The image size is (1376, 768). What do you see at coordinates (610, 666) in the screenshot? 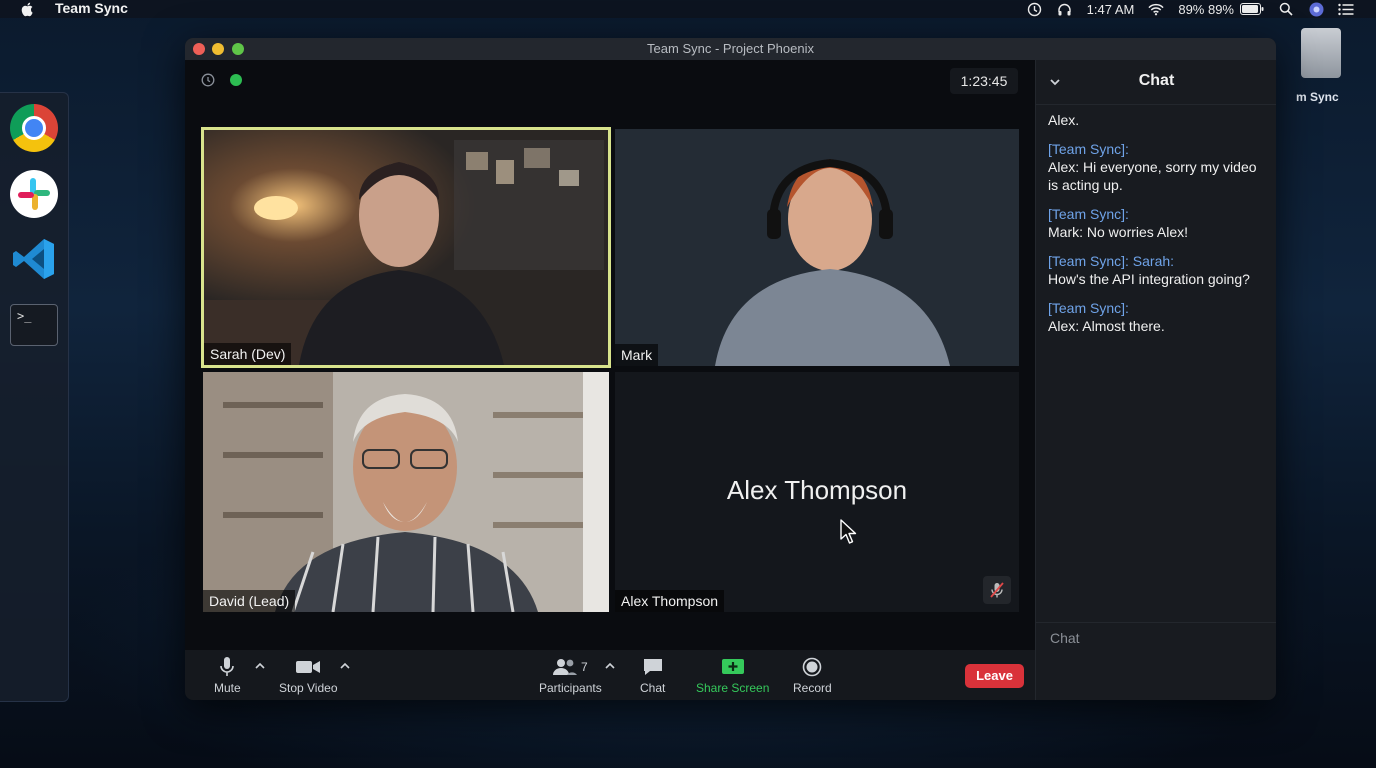
I see `participants-options-caret-icon` at bounding box center [610, 666].